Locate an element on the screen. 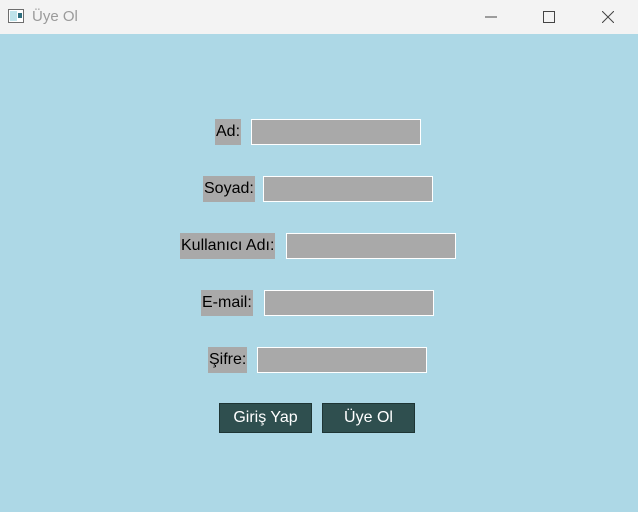 This screenshot has width=638, height=512. title-bar: Üye Ol is located at coordinates (319, 17).